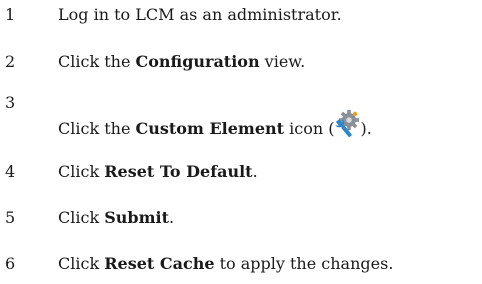 The height and width of the screenshot is (284, 482). I want to click on step-number: 3, so click(10, 102).